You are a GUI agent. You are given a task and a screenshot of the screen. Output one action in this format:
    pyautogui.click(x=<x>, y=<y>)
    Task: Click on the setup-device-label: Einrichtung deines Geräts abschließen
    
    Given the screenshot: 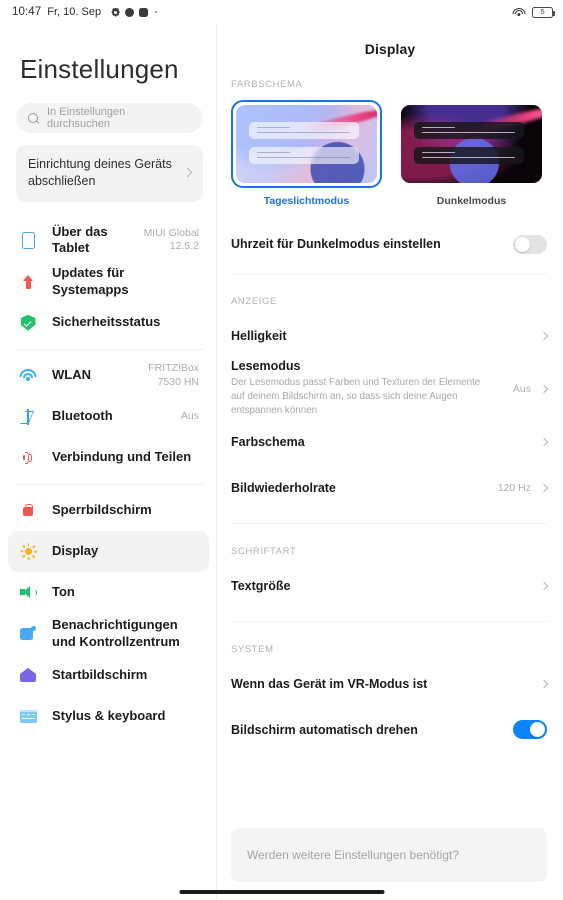 What is the action you would take?
    pyautogui.click(x=100, y=172)
    